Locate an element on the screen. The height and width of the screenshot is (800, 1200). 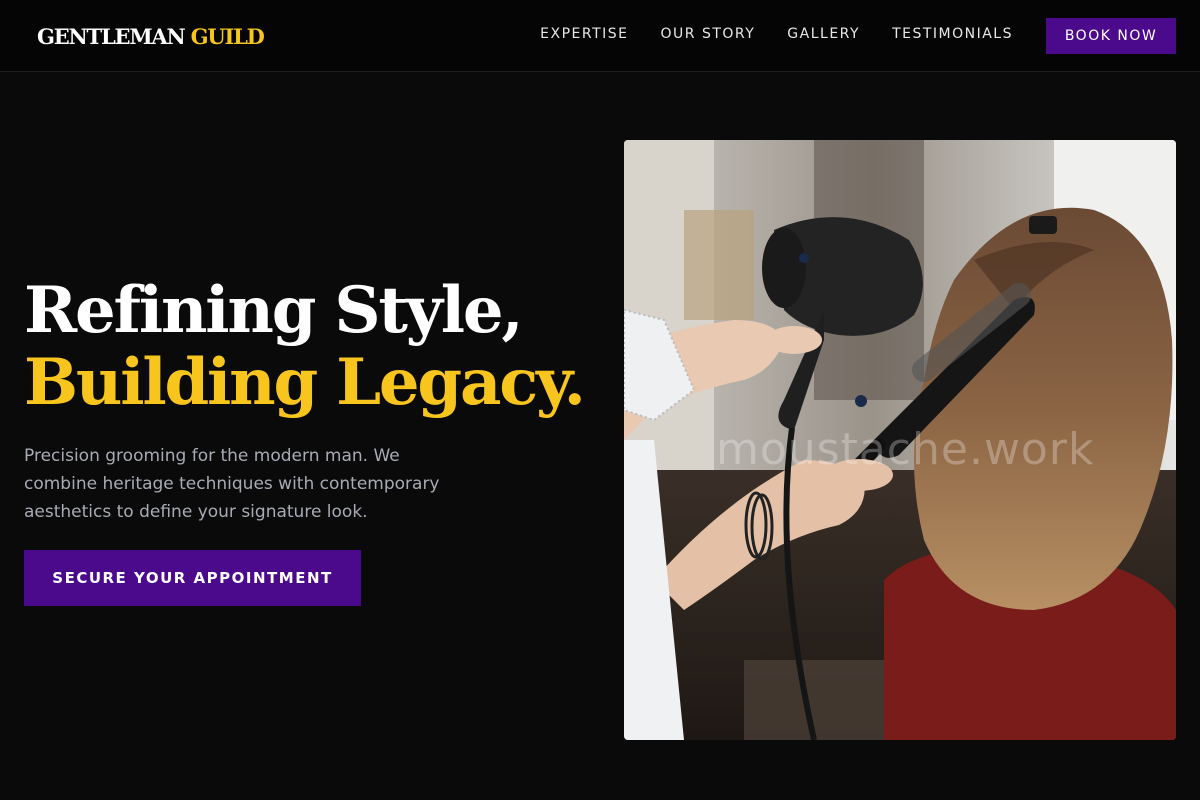
nav-link-gallery: GALLERY is located at coordinates (823, 34).